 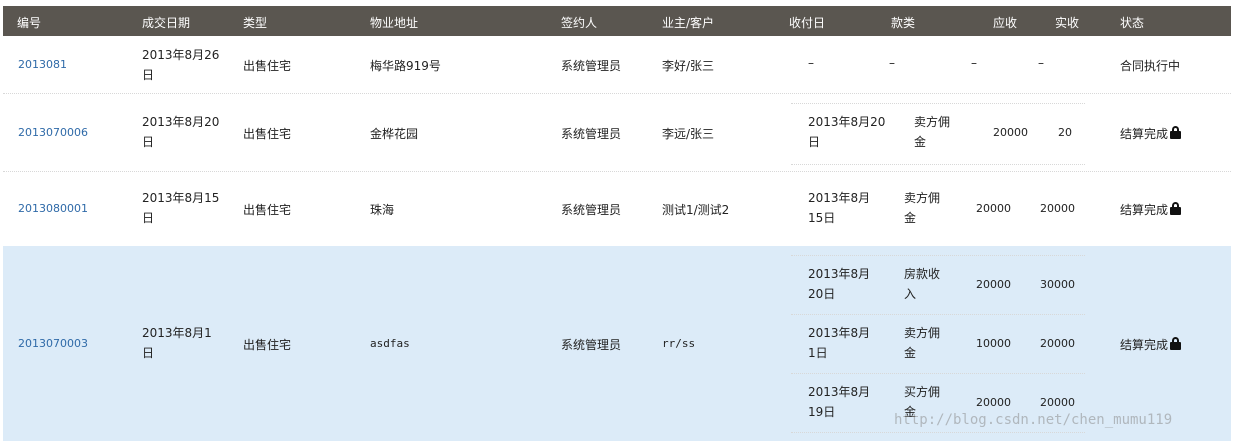 What do you see at coordinates (974, 63) in the screenshot?
I see `payment-receivable: –` at bounding box center [974, 63].